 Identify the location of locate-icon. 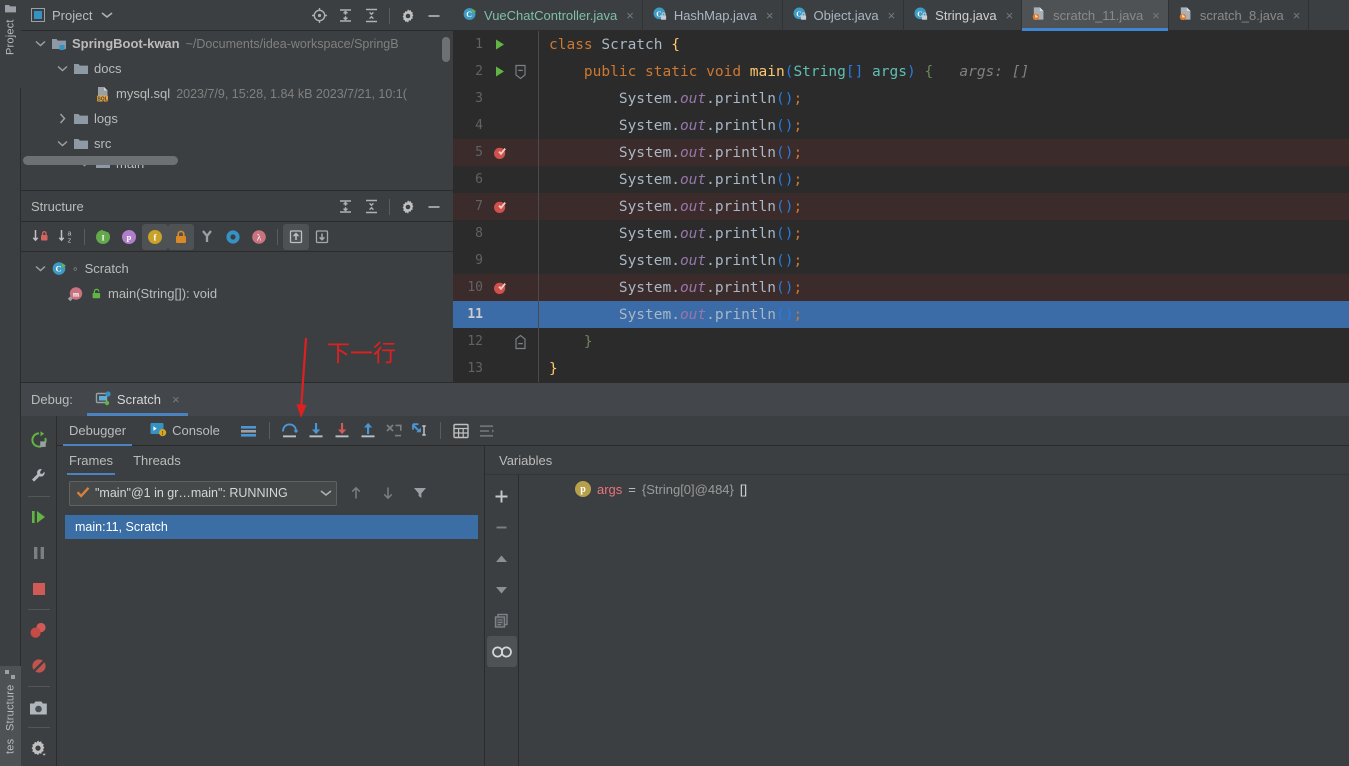
(319, 16).